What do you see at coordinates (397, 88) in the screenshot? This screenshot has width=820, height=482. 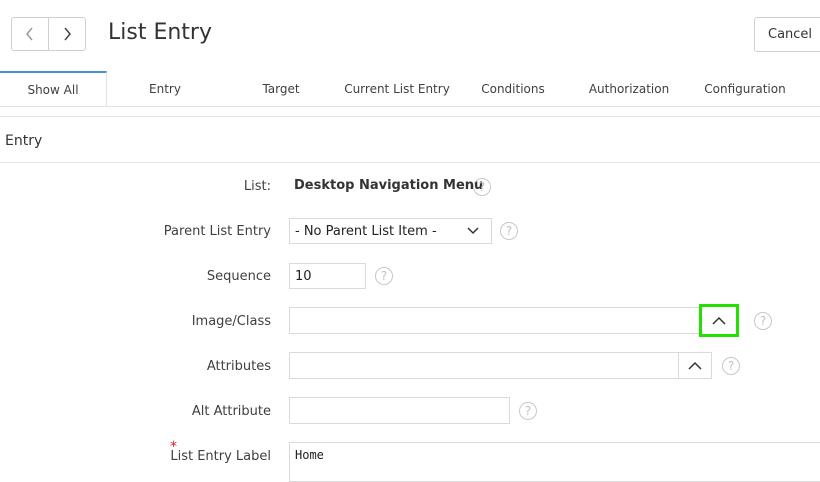 I see `tab-current-list-entry: Current List Entry` at bounding box center [397, 88].